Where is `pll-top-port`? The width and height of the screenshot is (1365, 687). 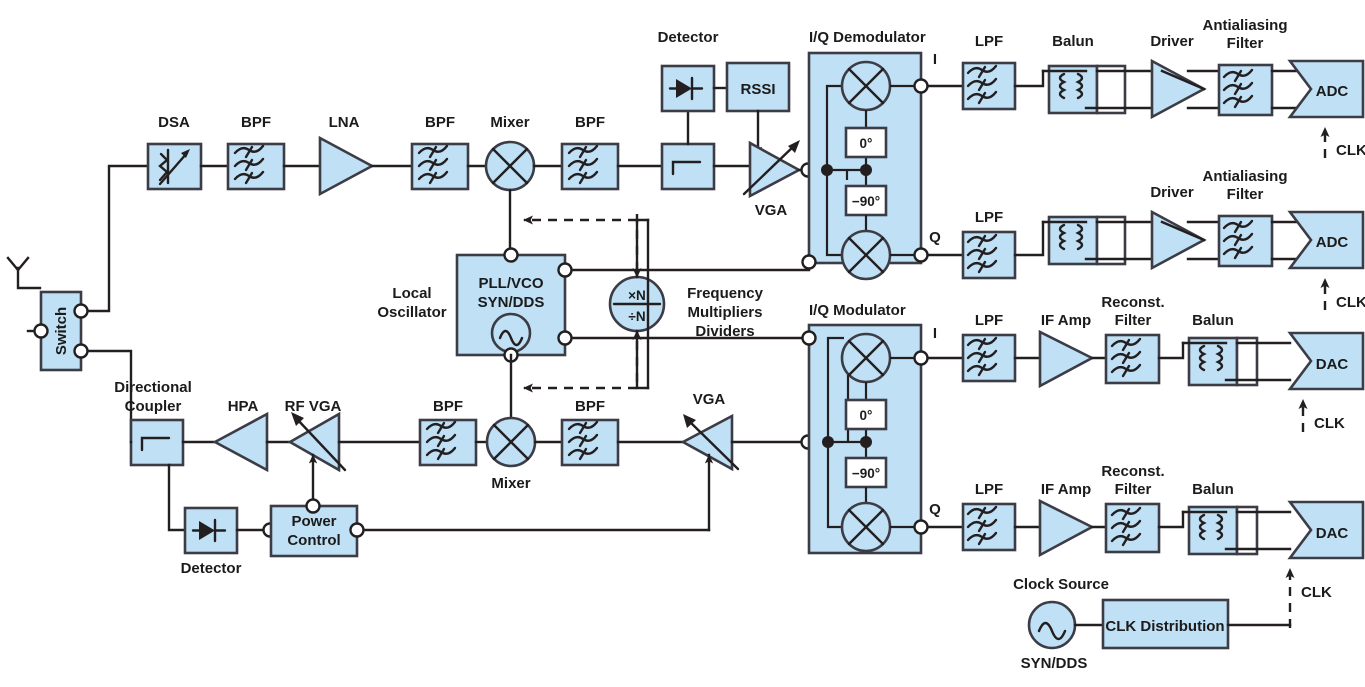
pll-top-port is located at coordinates (511, 255).